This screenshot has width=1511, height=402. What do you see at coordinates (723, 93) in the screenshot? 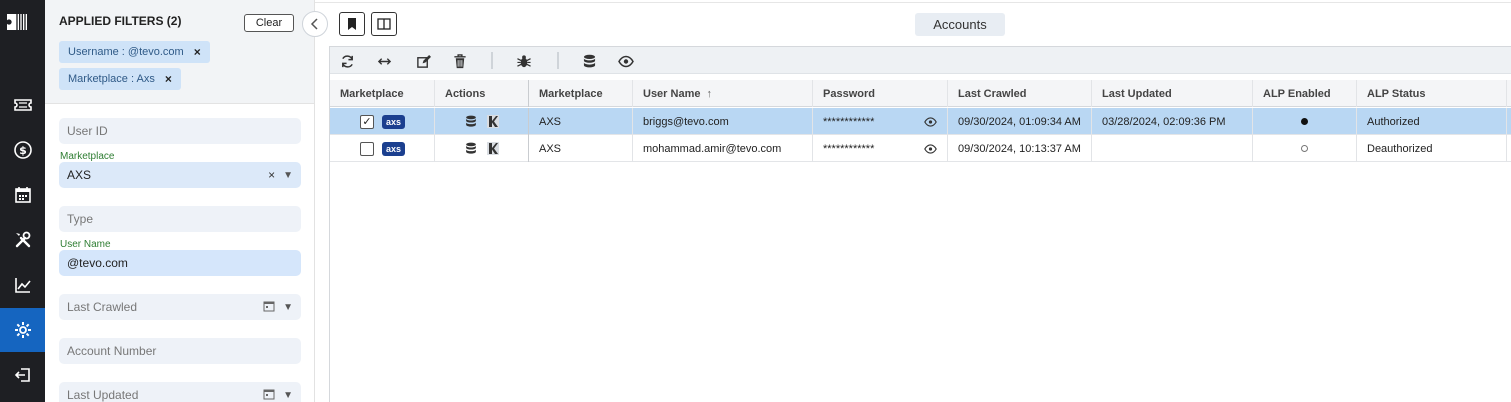
I see `column-header-user-name: User Name ↑` at bounding box center [723, 93].